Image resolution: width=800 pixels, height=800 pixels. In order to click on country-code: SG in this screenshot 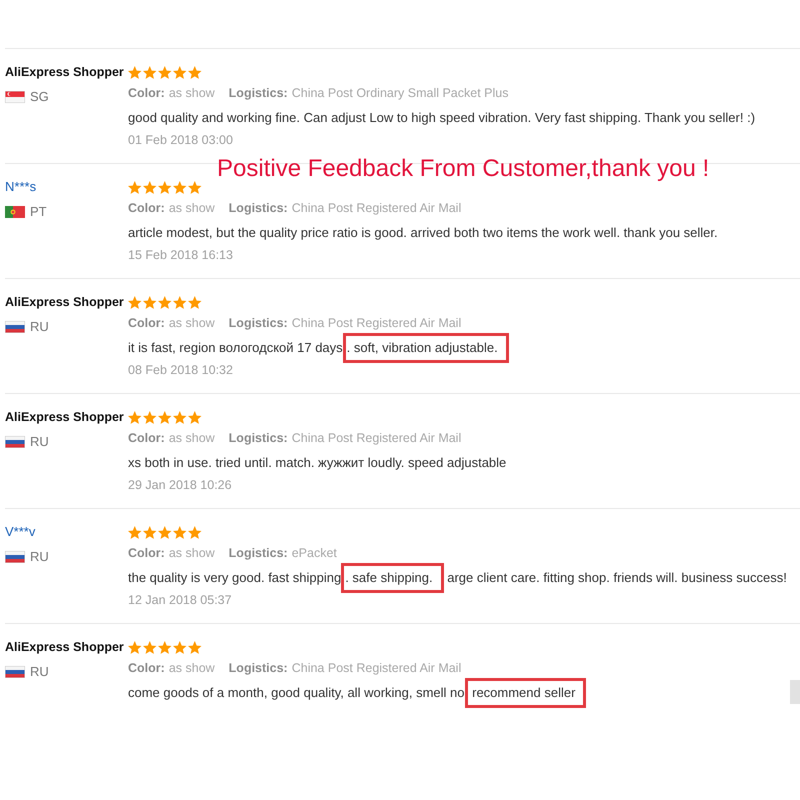, I will do `click(39, 97)`.